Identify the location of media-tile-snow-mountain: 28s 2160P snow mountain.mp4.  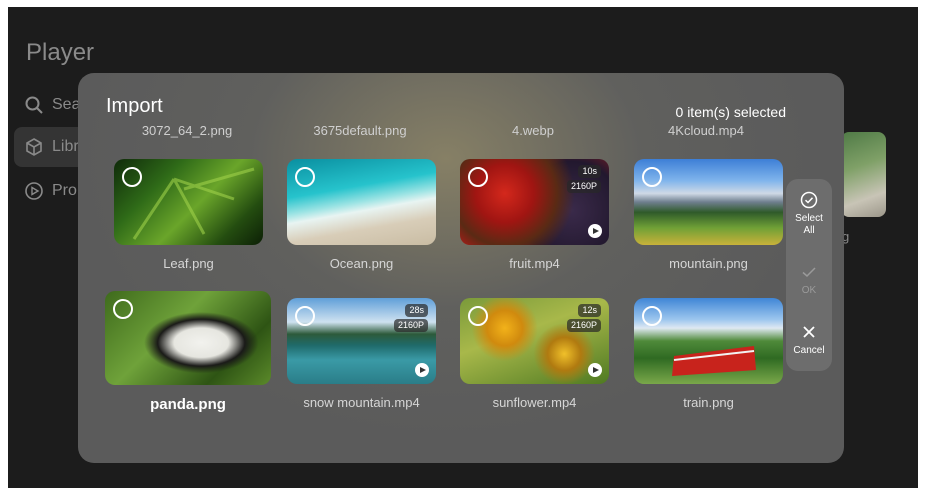
(361, 355).